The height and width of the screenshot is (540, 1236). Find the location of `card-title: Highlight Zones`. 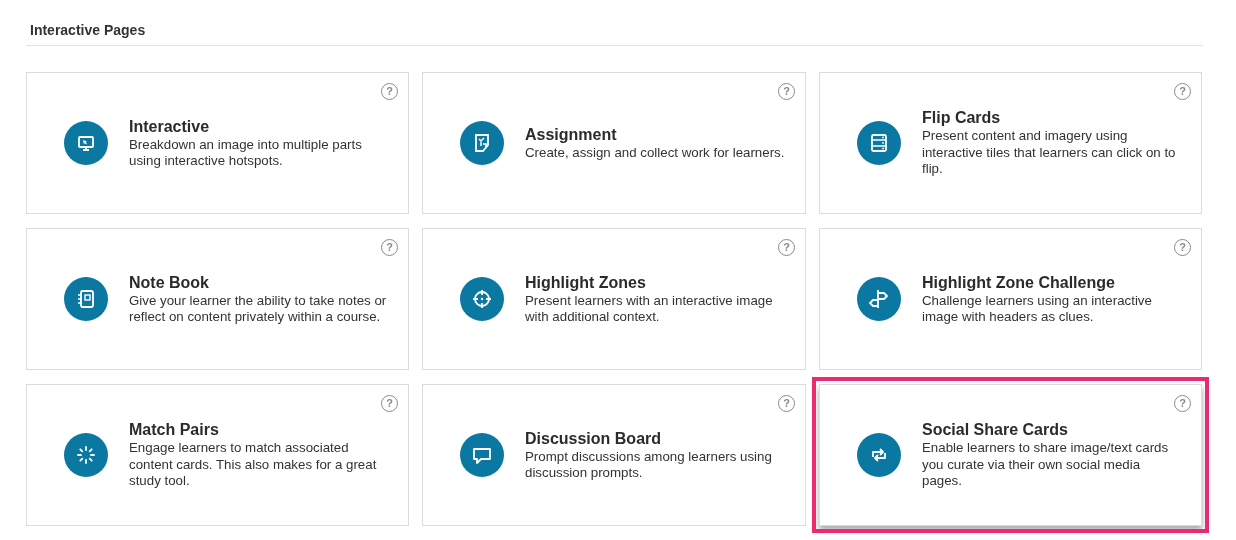

card-title: Highlight Zones is located at coordinates (586, 282).